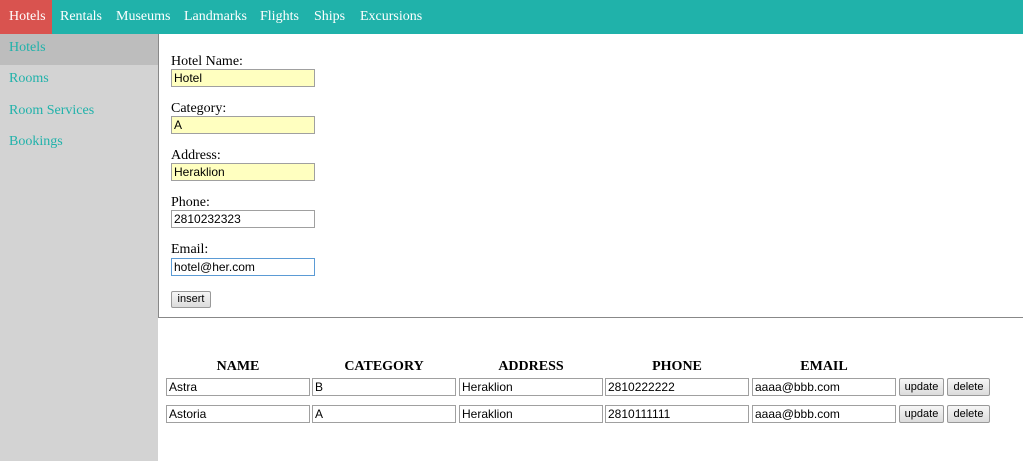  What do you see at coordinates (199, 108) in the screenshot?
I see `category-label: Category:` at bounding box center [199, 108].